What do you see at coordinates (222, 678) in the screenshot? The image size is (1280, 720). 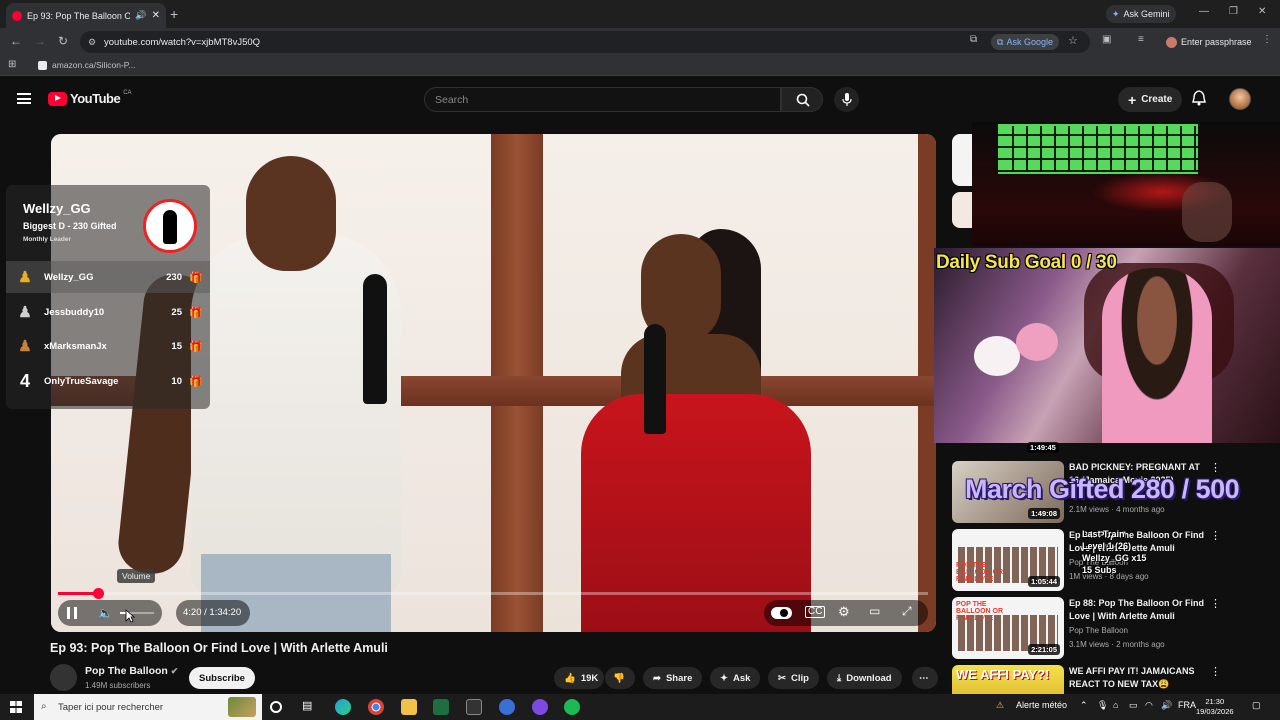 I see `subscribe-button: Subscribe` at bounding box center [222, 678].